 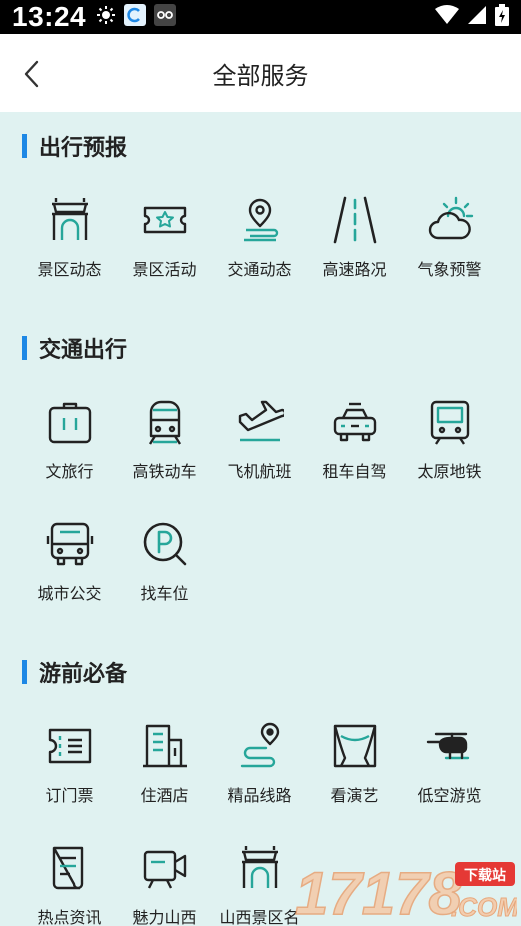 What do you see at coordinates (450, 422) in the screenshot?
I see `subway-icon` at bounding box center [450, 422].